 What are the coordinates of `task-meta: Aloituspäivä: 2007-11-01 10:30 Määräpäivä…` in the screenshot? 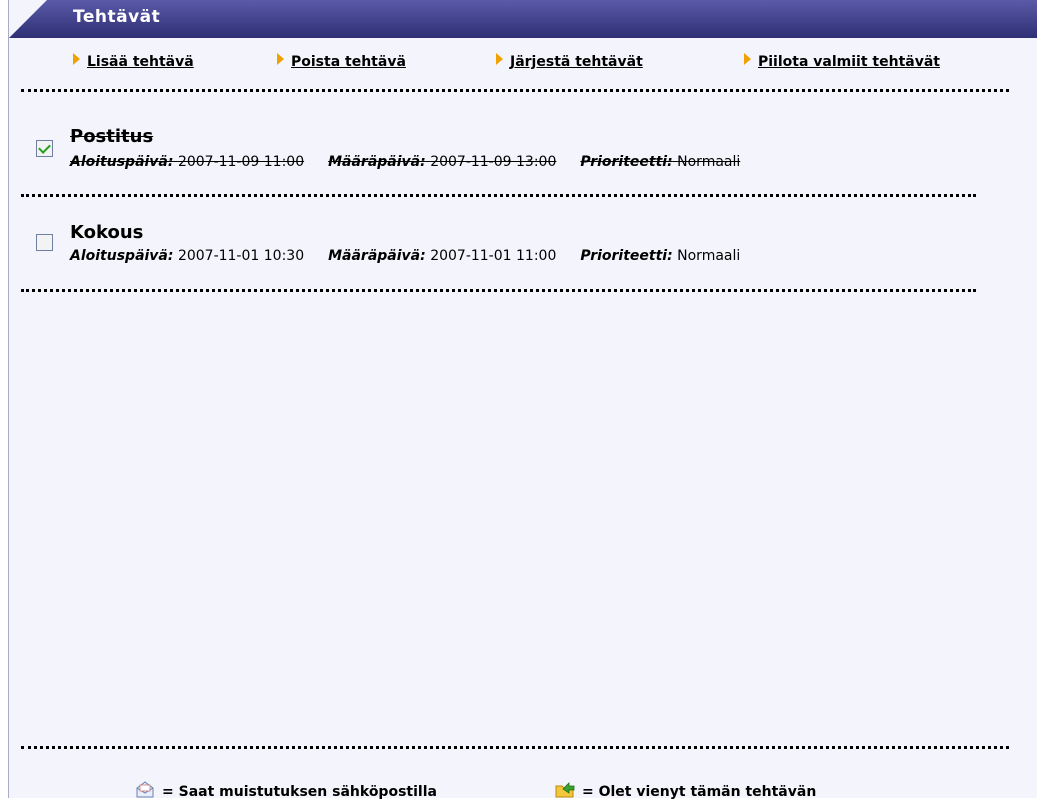 It's located at (405, 256).